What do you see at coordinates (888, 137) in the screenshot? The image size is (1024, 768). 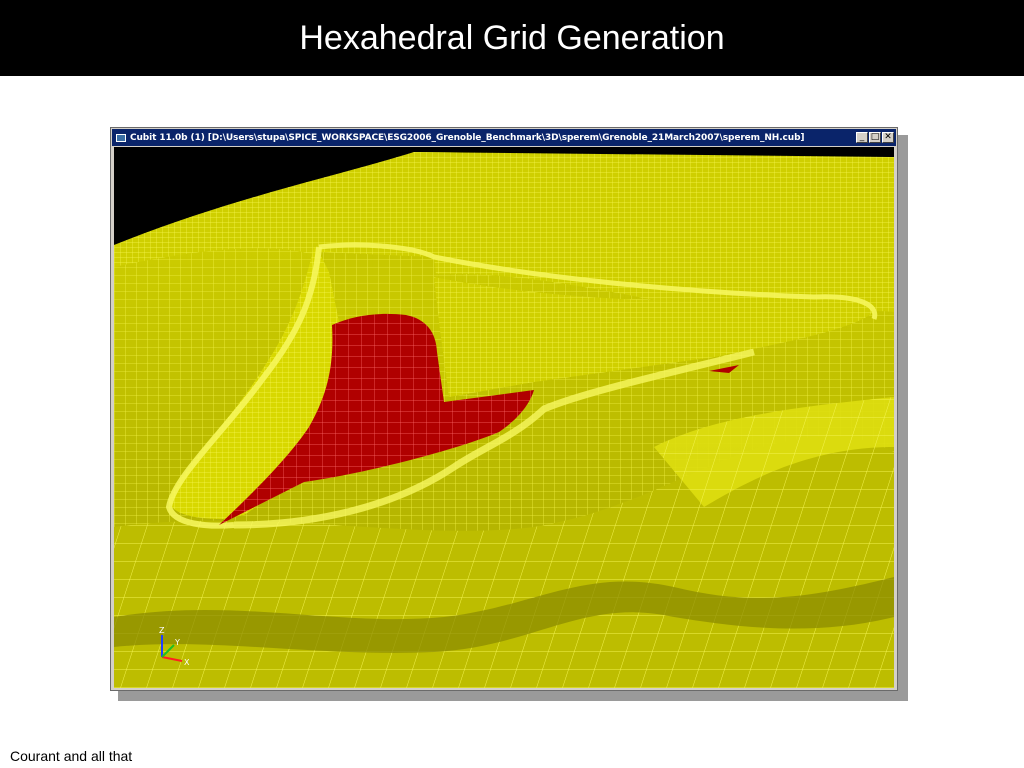 I see `close-button: ✕` at bounding box center [888, 137].